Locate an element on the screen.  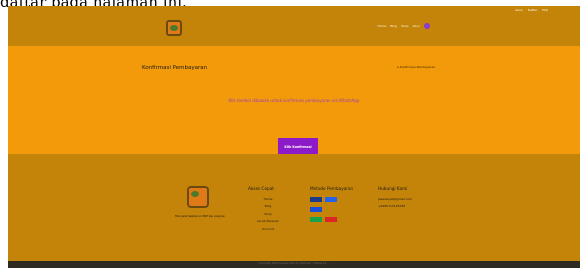
breadcrumb: ⌂ Konfirmasi Pembayaran is located at coordinates (416, 67).